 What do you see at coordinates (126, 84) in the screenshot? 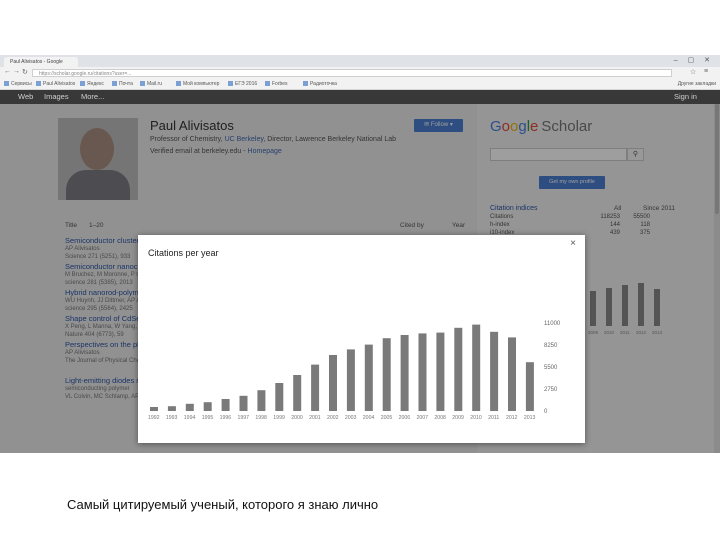
I see `bookmark-label: Почта` at bounding box center [126, 84].